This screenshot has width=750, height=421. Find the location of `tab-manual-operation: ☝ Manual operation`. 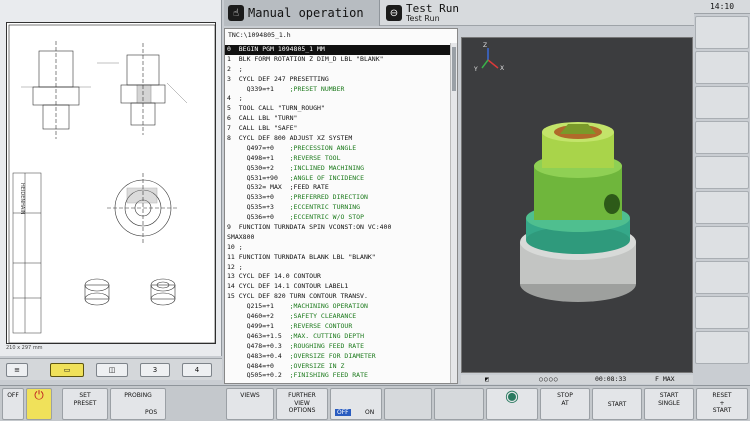

tab-manual-operation: ☝ Manual operation is located at coordinates (302, 13).